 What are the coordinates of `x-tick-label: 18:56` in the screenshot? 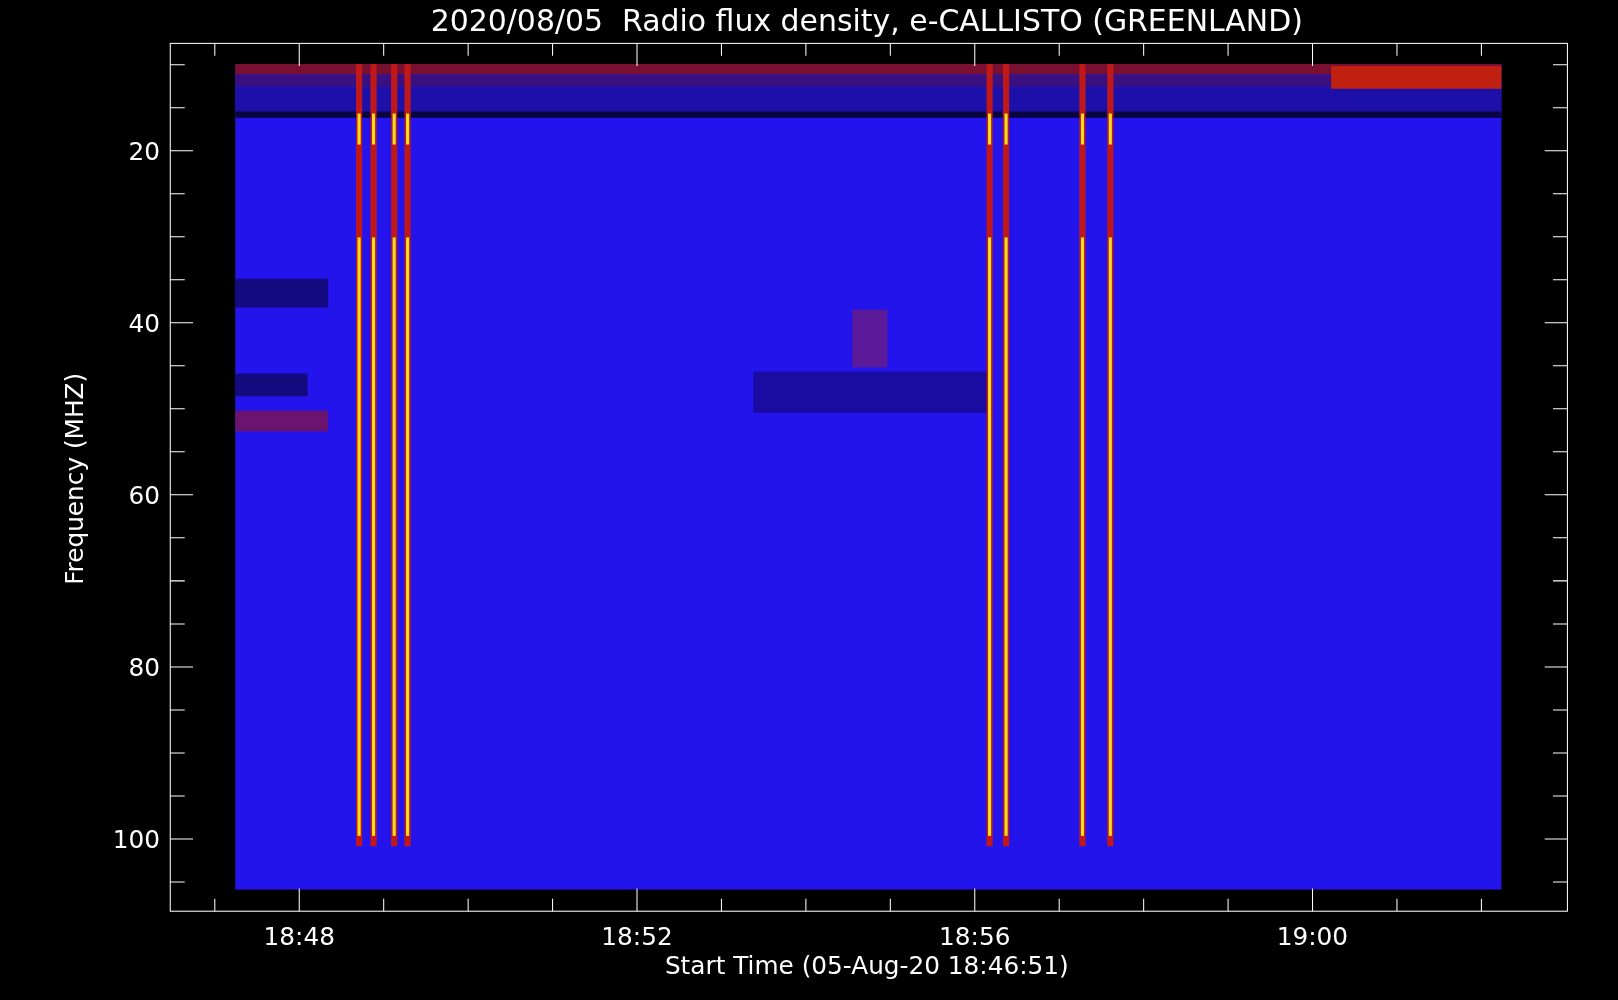 It's located at (975, 937).